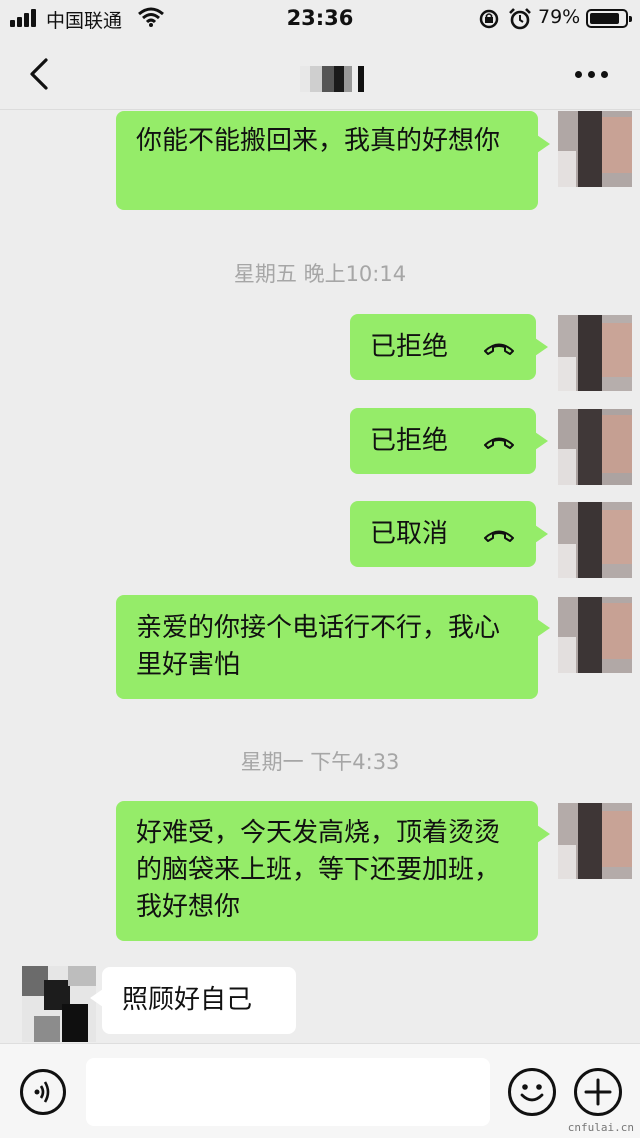  Describe the element at coordinates (336, 79) in the screenshot. I see `contact-name-pixelated` at that location.